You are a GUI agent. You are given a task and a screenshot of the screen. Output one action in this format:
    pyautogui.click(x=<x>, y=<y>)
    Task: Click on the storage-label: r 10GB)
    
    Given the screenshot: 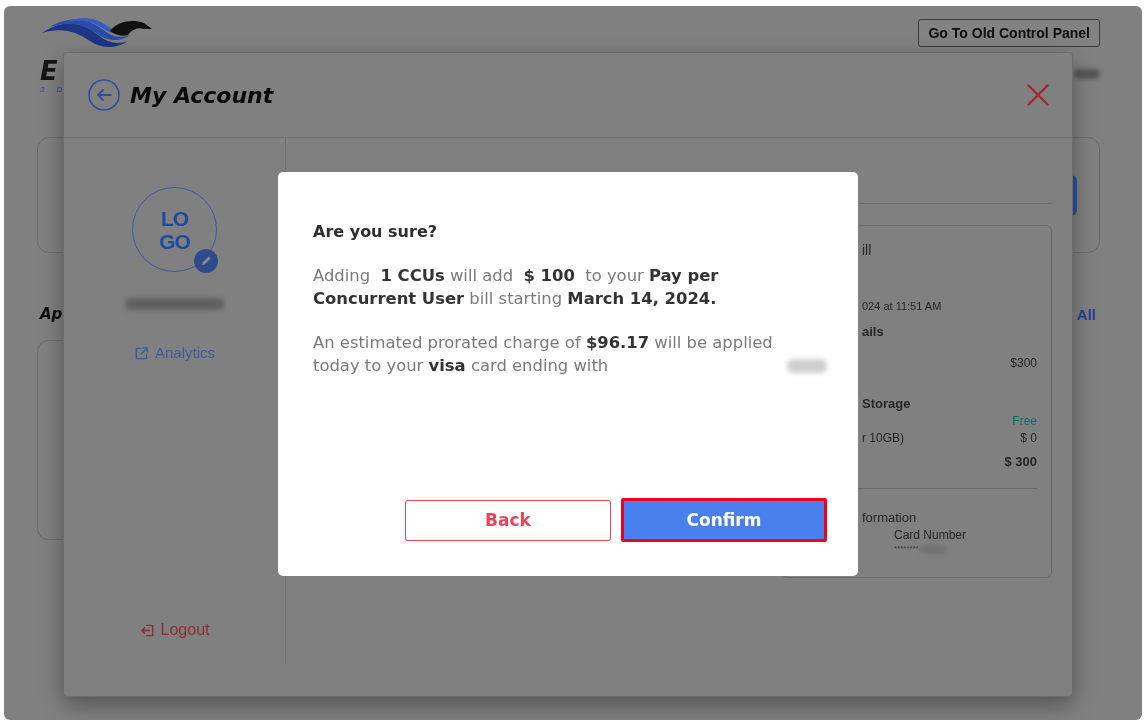 What is the action you would take?
    pyautogui.click(x=883, y=438)
    